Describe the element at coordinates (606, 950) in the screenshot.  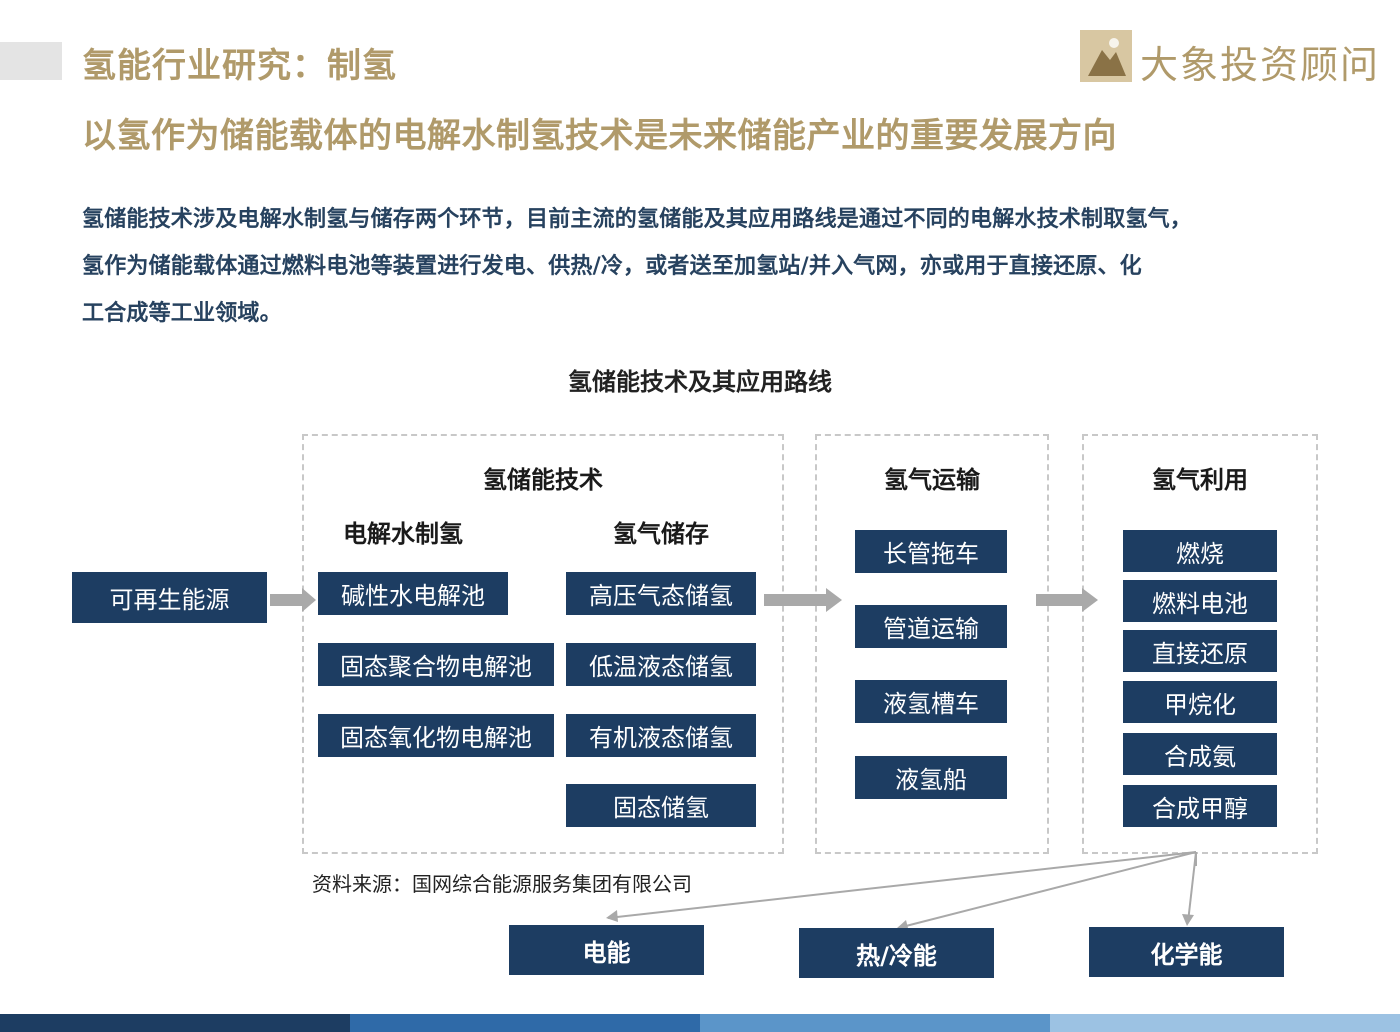
I see `output-electric-energy: 电能` at that location.